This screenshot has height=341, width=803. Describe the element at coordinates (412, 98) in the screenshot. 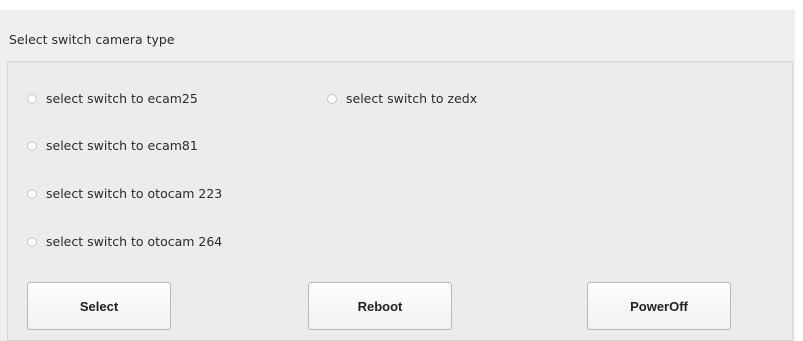

I see `radio-label: select switch to zedx` at that location.